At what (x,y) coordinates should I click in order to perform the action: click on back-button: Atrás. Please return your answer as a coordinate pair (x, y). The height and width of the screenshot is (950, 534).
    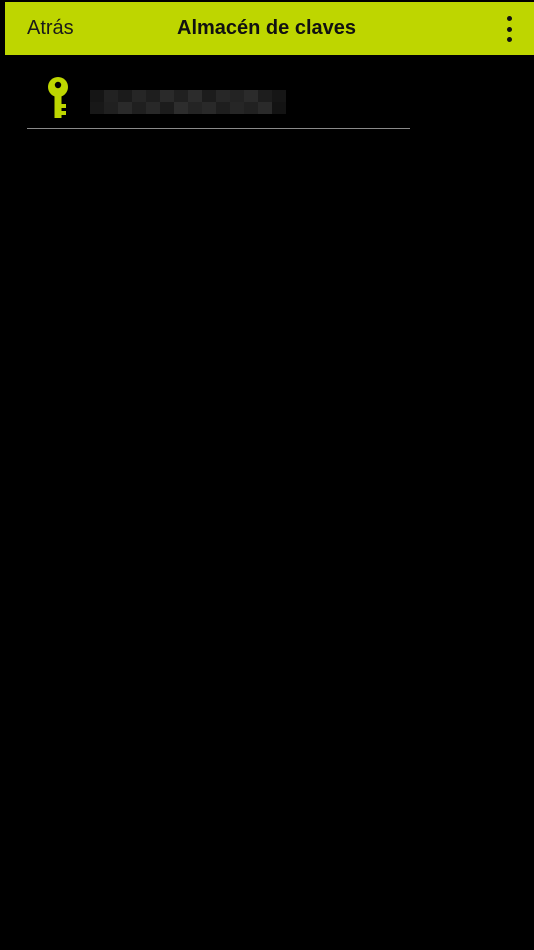
    Looking at the image, I should click on (50, 28).